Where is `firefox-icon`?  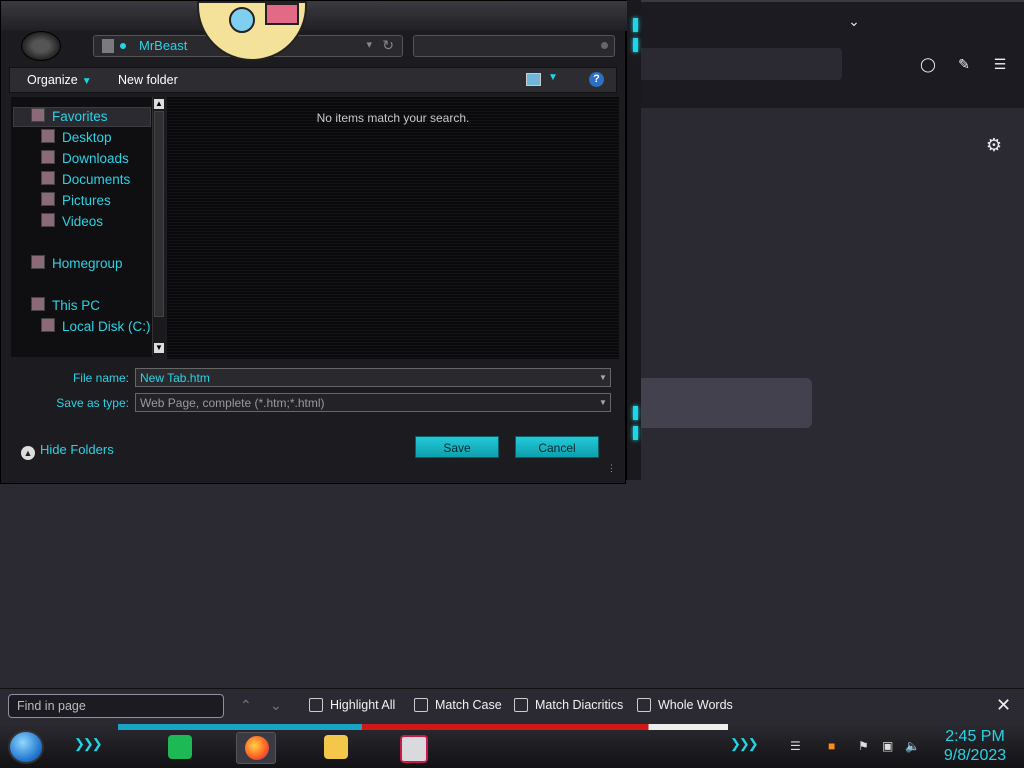 firefox-icon is located at coordinates (257, 748).